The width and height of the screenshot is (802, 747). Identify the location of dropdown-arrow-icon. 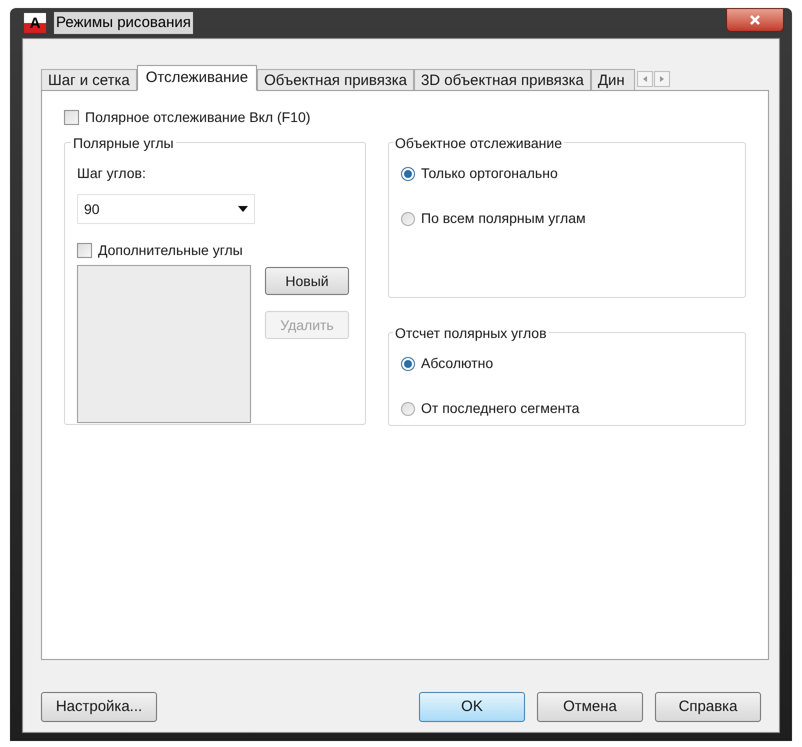
(243, 209).